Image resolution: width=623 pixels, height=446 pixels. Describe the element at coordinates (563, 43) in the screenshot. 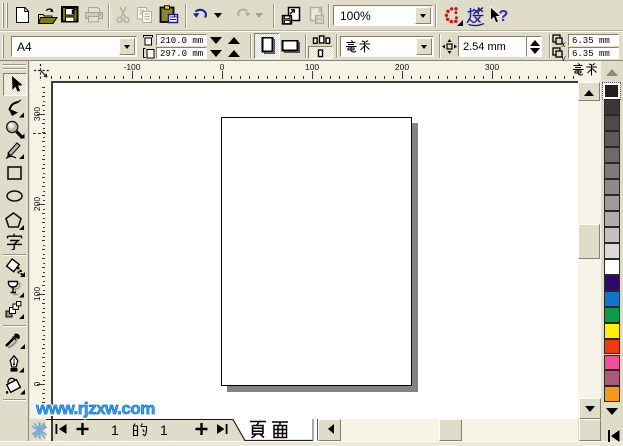

I see `svg-text: x` at that location.